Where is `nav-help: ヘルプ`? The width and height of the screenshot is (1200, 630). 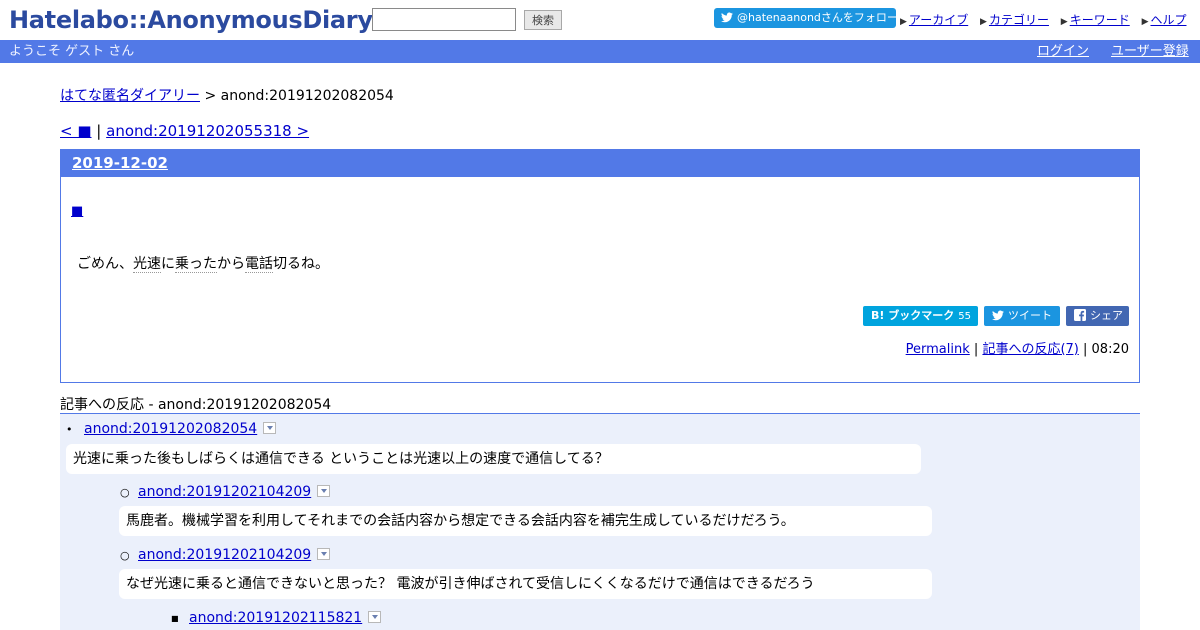
nav-help: ヘルプ is located at coordinates (1168, 20).